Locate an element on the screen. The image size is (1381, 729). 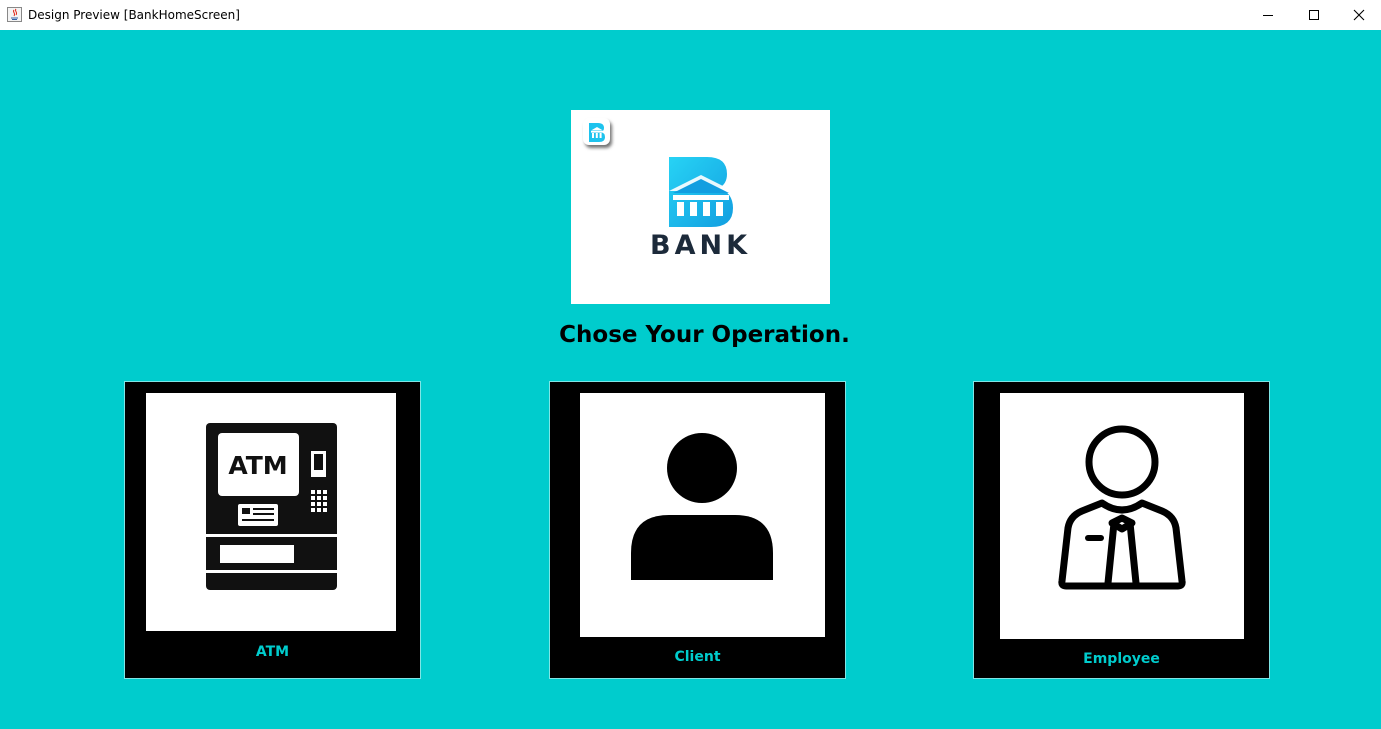
atm-screen-text: ATM is located at coordinates (257, 465).